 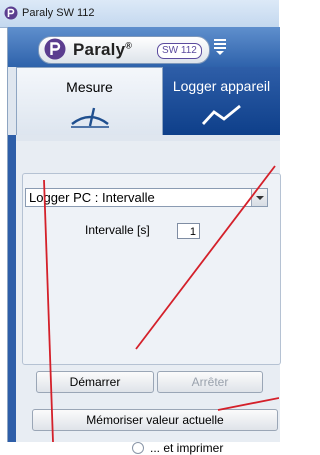 I want to click on paraly-logo-icon, so click(x=55, y=49).